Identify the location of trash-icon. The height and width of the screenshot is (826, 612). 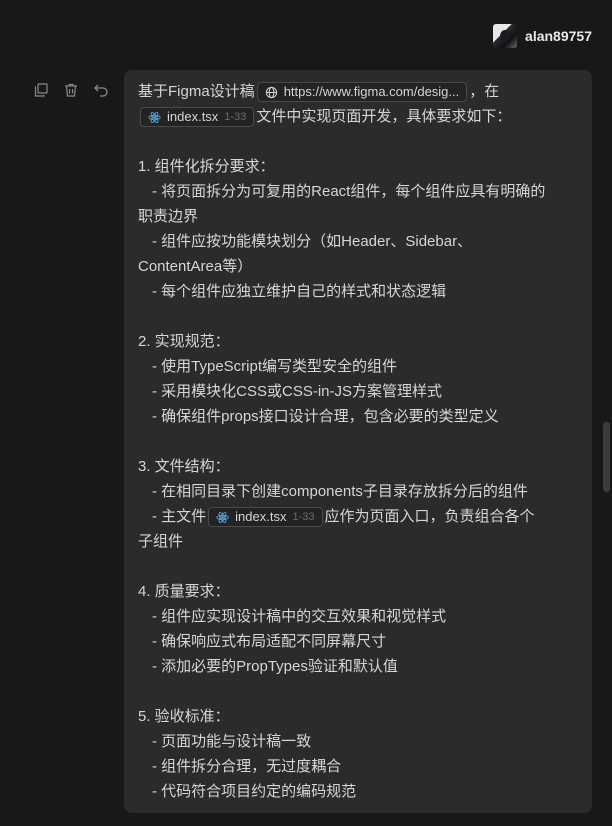
(71, 90).